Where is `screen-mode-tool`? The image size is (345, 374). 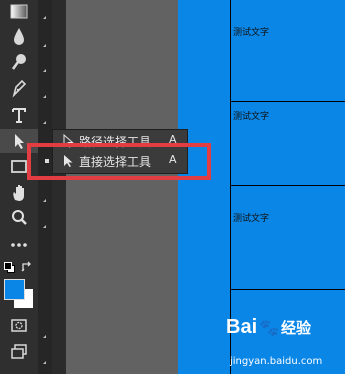 screen-mode-tool is located at coordinates (19, 352).